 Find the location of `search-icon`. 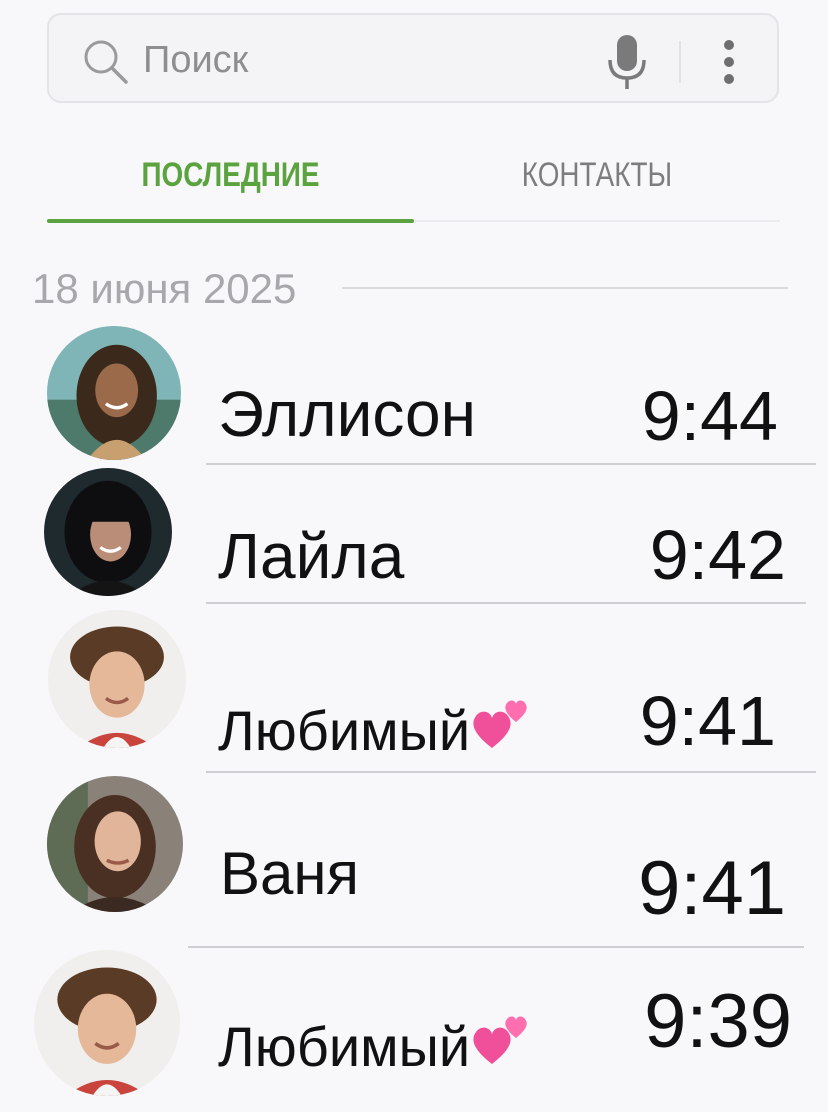

search-icon is located at coordinates (106, 62).